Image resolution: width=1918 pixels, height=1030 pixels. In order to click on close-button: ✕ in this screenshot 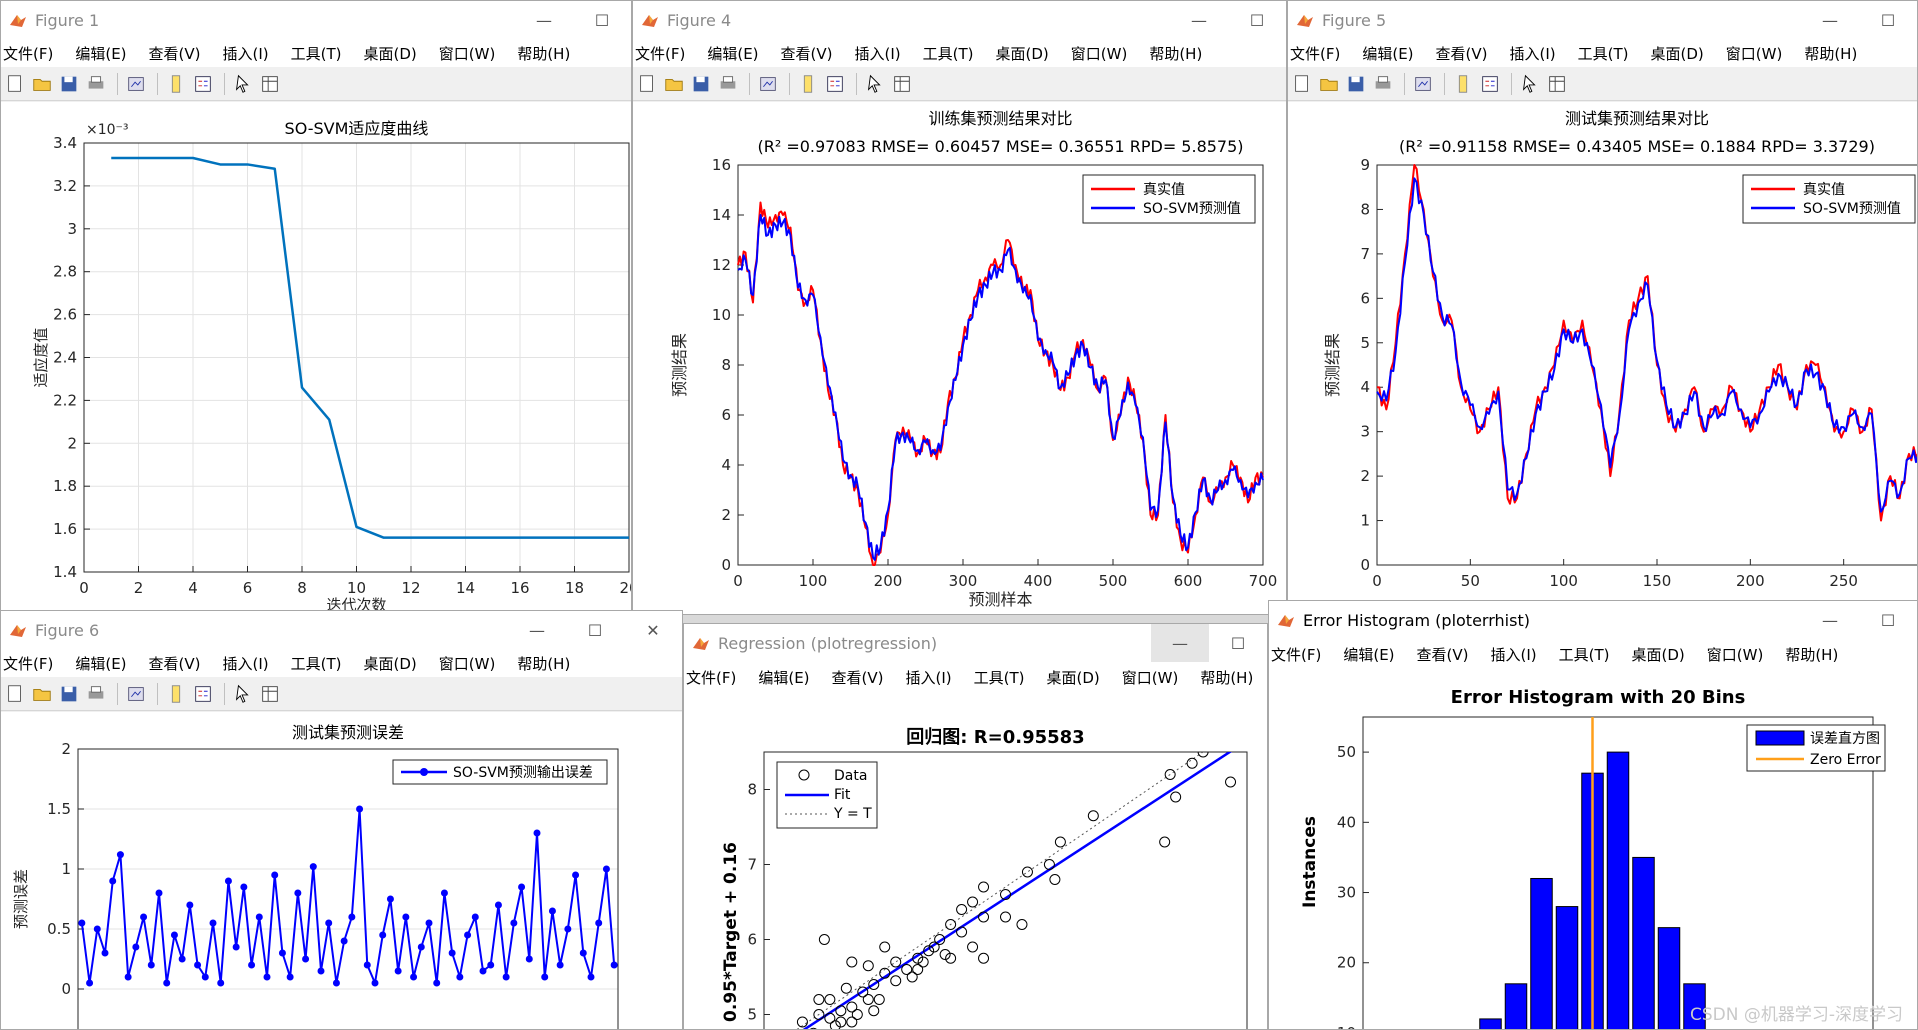, I will do `click(653, 630)`.